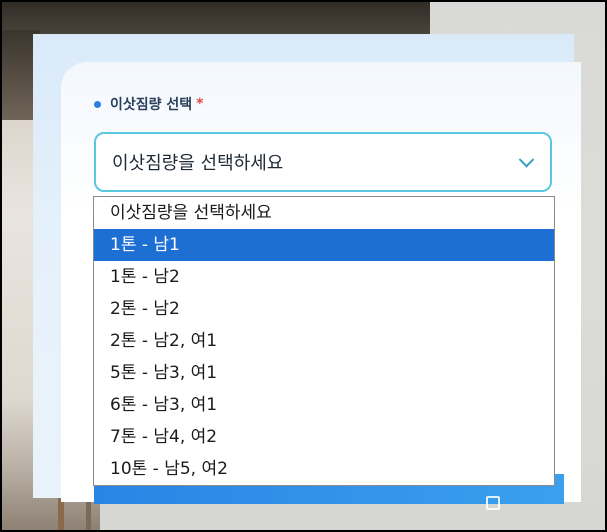  Describe the element at coordinates (324, 405) in the screenshot. I see `dropdown-option: 6톤 - 남3, 여1` at that location.